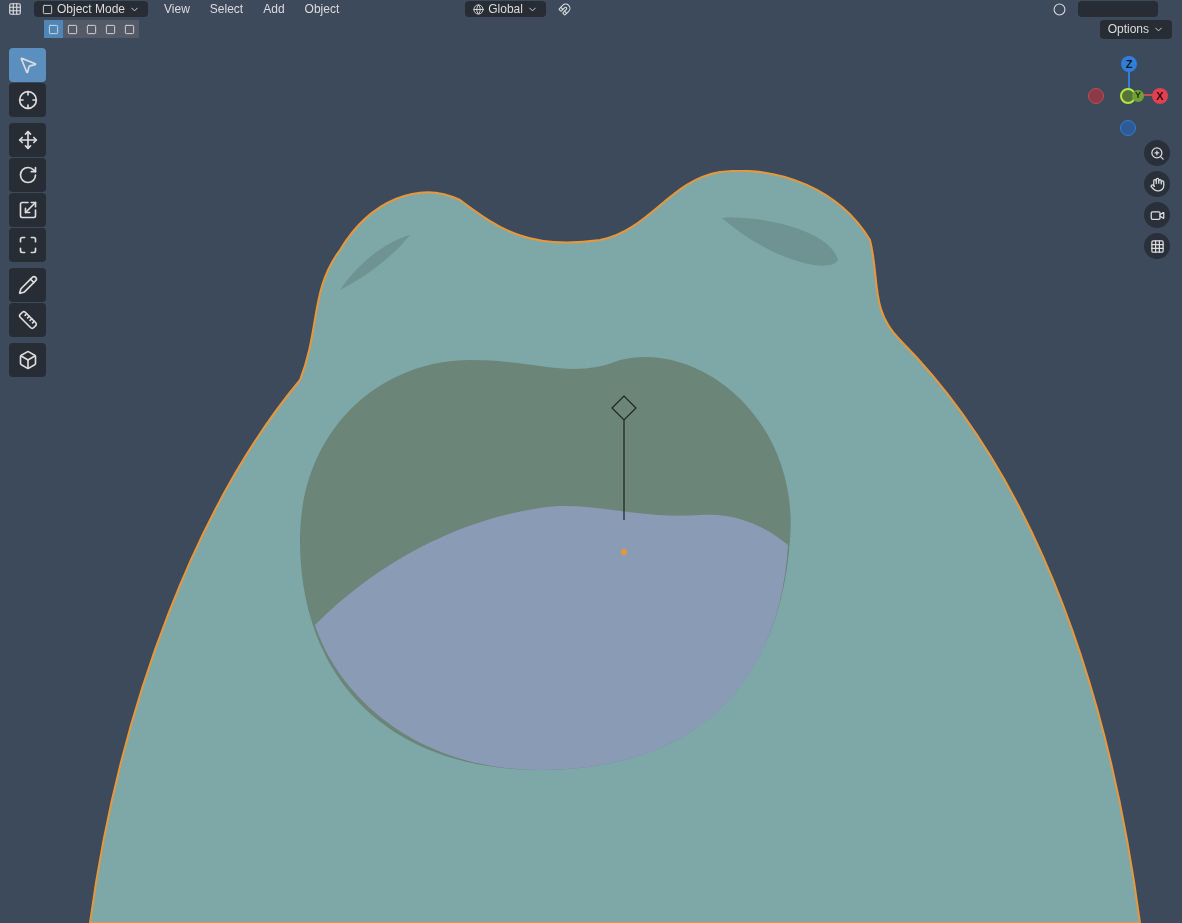  What do you see at coordinates (27, 65) in the screenshot?
I see `select-icon` at bounding box center [27, 65].